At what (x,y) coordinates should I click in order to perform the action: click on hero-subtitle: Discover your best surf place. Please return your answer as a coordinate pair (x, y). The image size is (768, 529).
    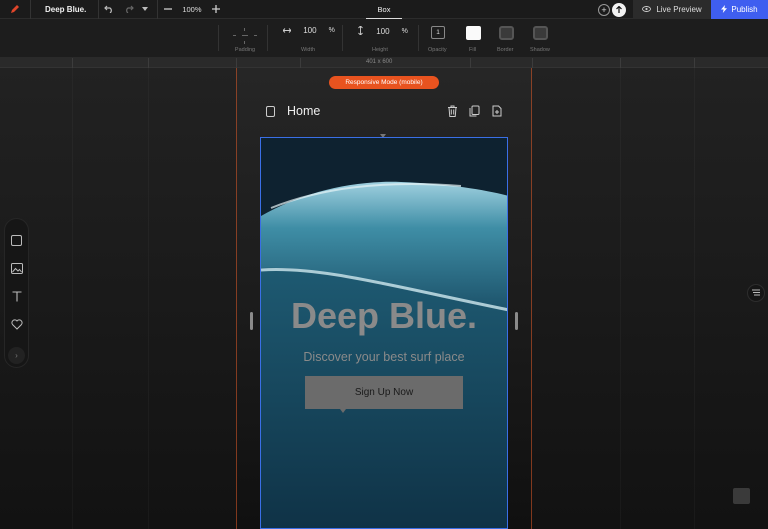
    Looking at the image, I should click on (384, 357).